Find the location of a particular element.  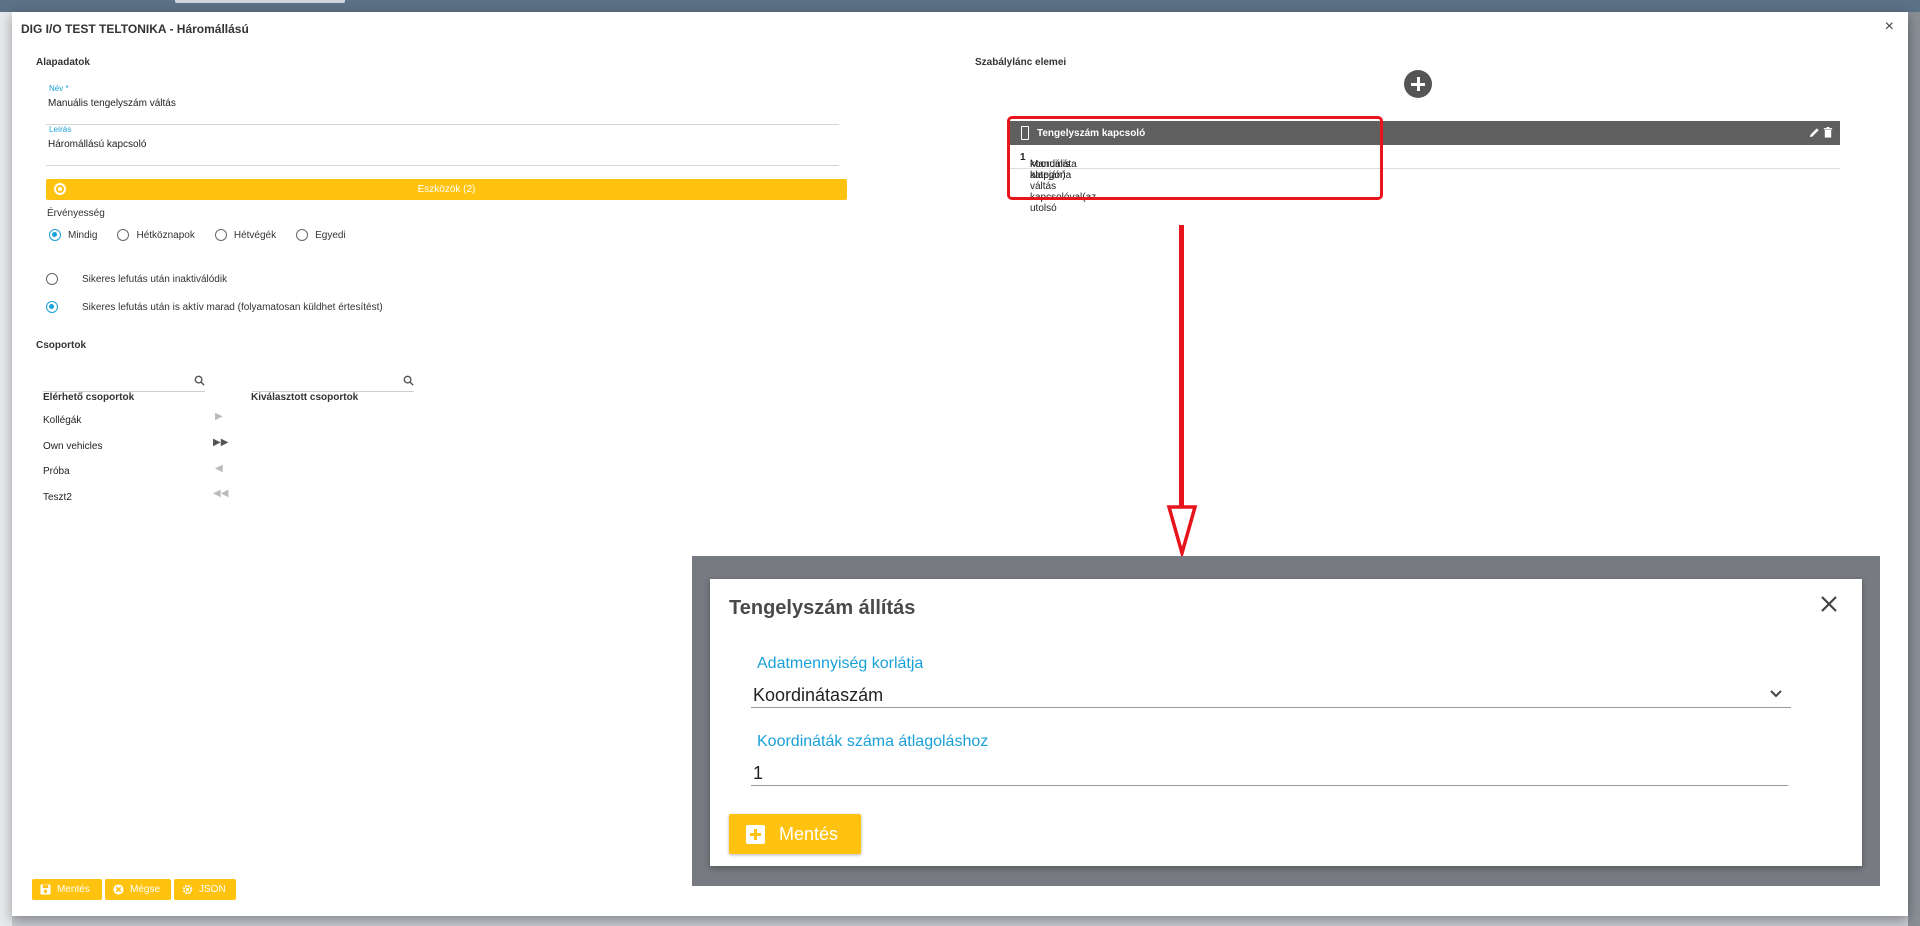

gear-icon is located at coordinates (187, 889).